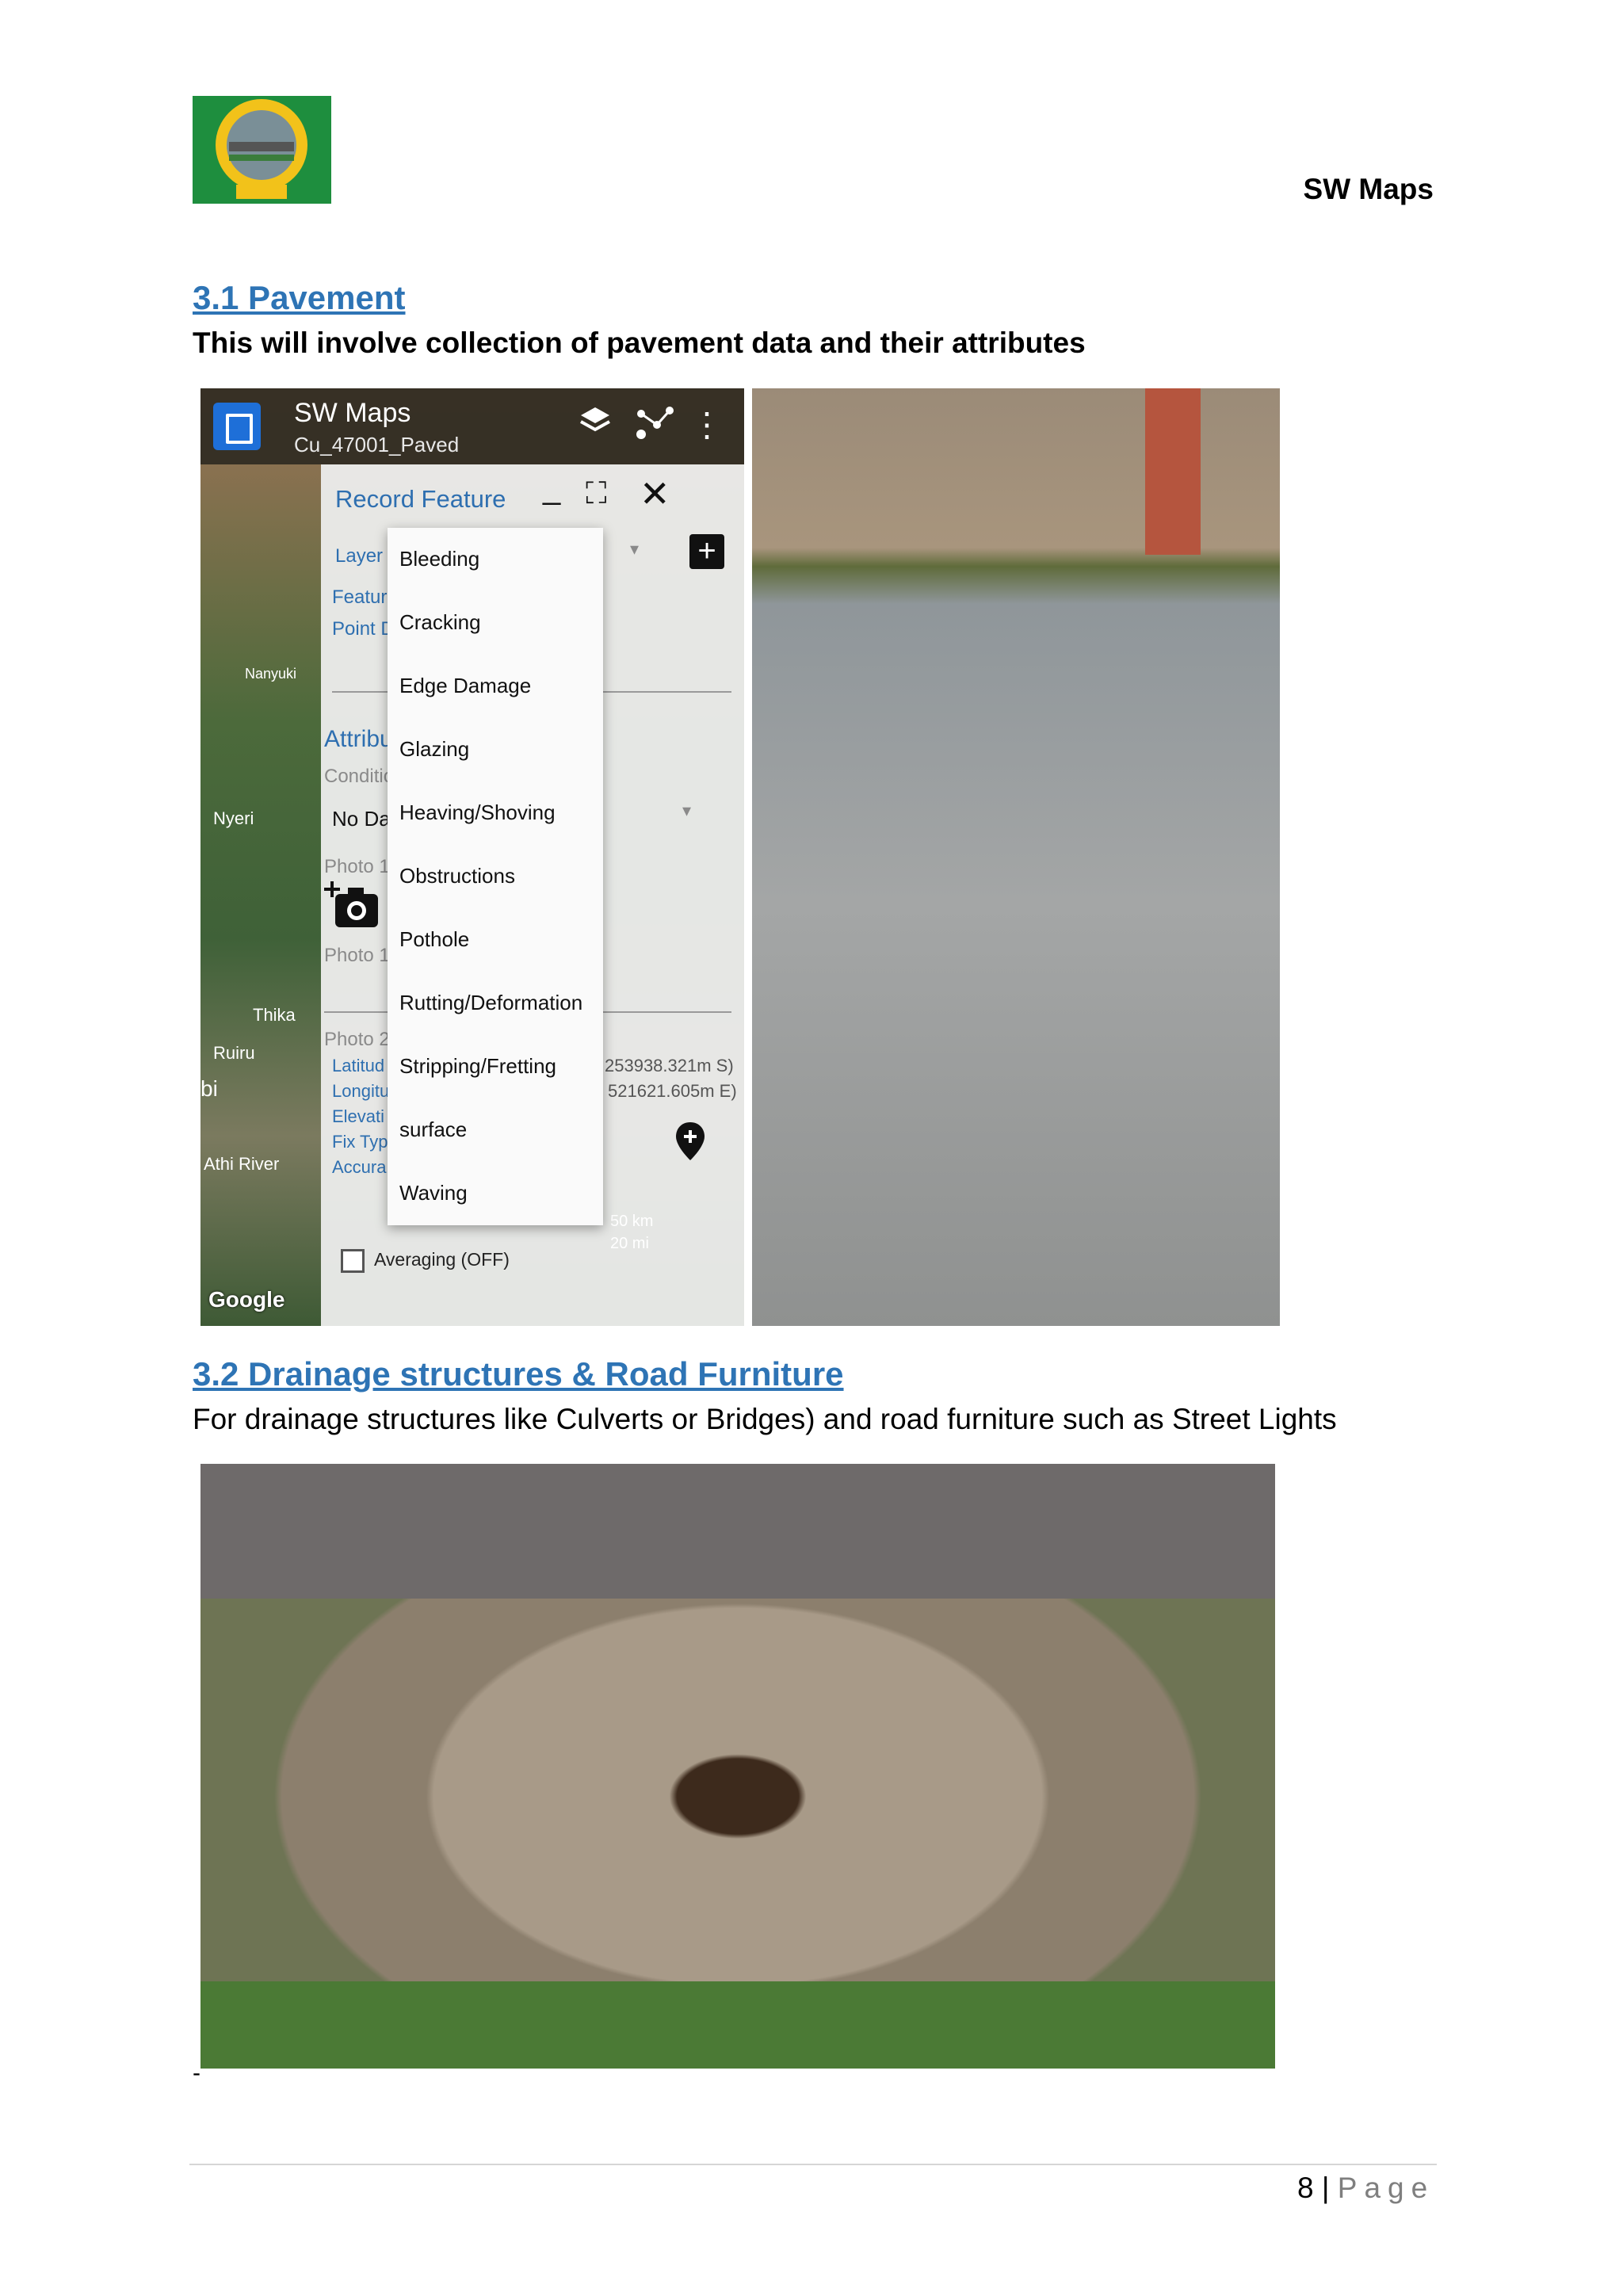 The image size is (1623, 2296). I want to click on add-layer-button: +, so click(706, 551).